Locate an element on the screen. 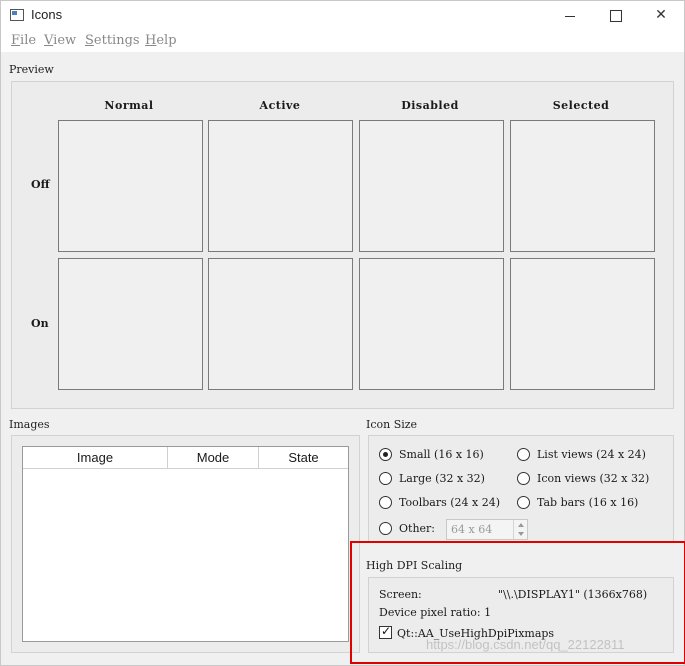 This screenshot has width=685, height=666. other-size-spinbox: 64 x 64 is located at coordinates (487, 529).